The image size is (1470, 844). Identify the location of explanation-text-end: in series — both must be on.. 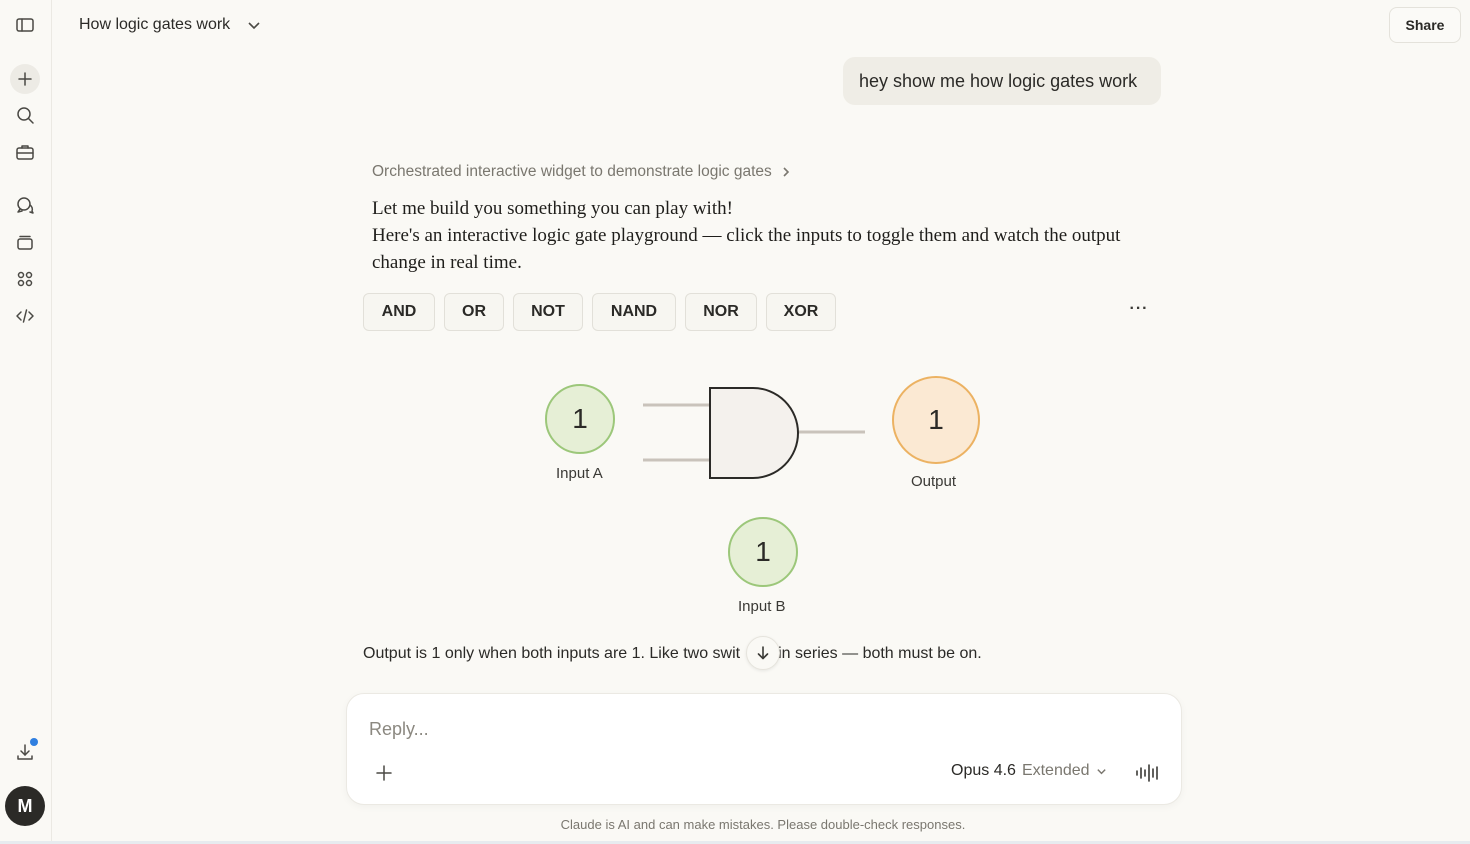
(880, 653).